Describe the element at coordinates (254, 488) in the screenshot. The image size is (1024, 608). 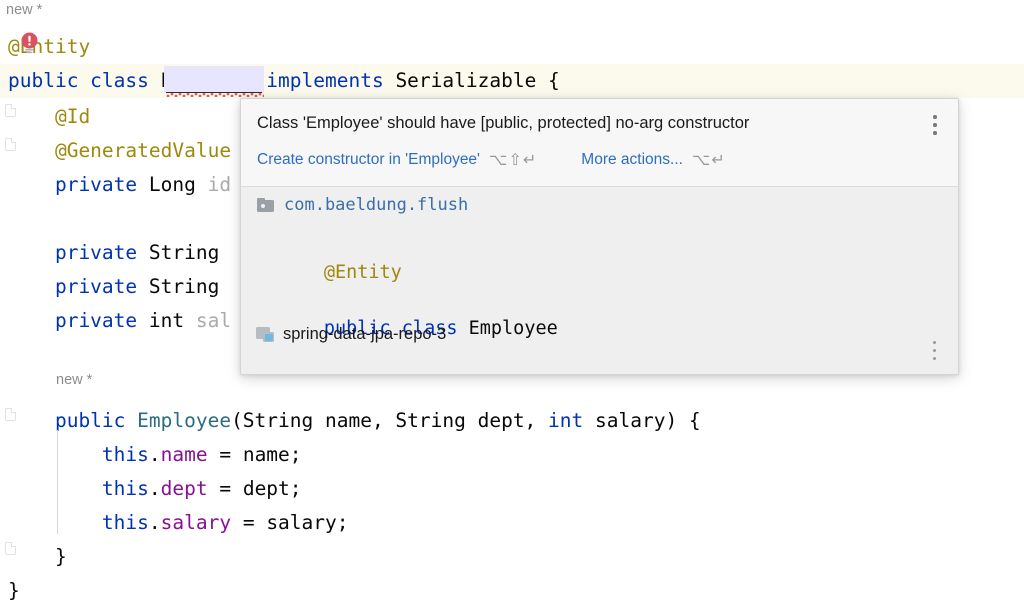
I see `code-token: = dept;` at that location.